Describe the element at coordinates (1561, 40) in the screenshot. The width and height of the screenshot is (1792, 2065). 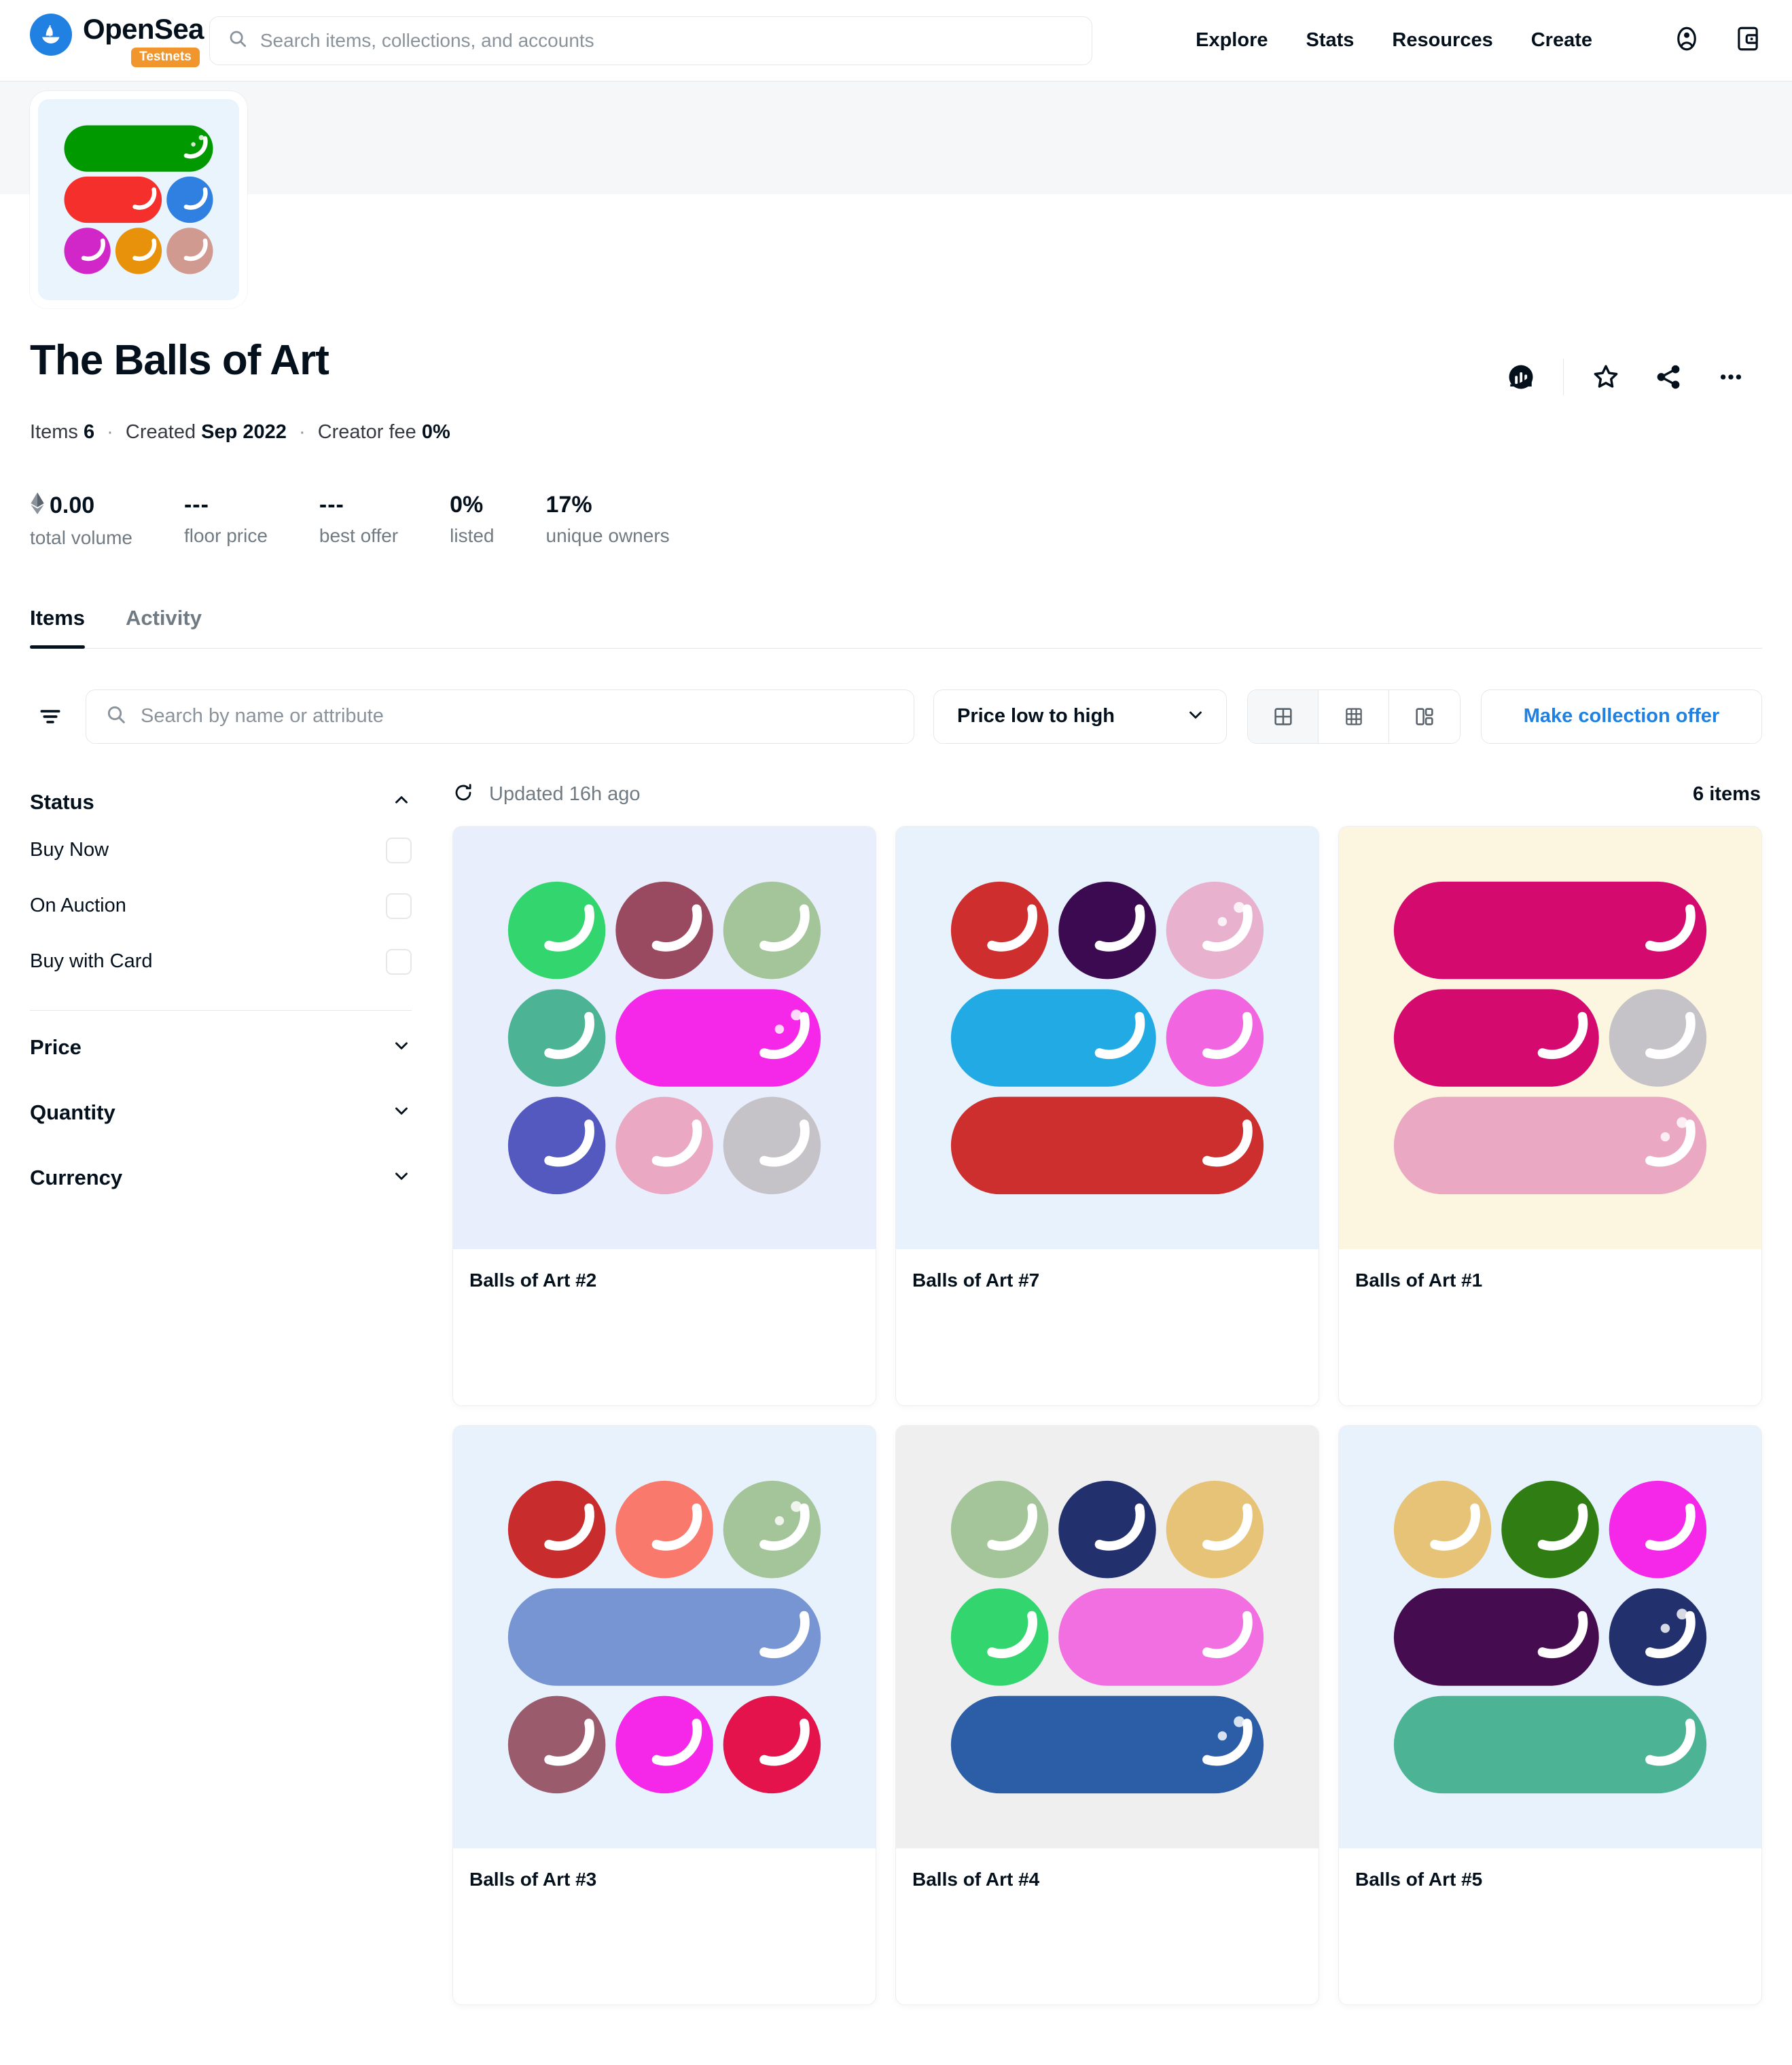
I see `nav-link-create: Create` at that location.